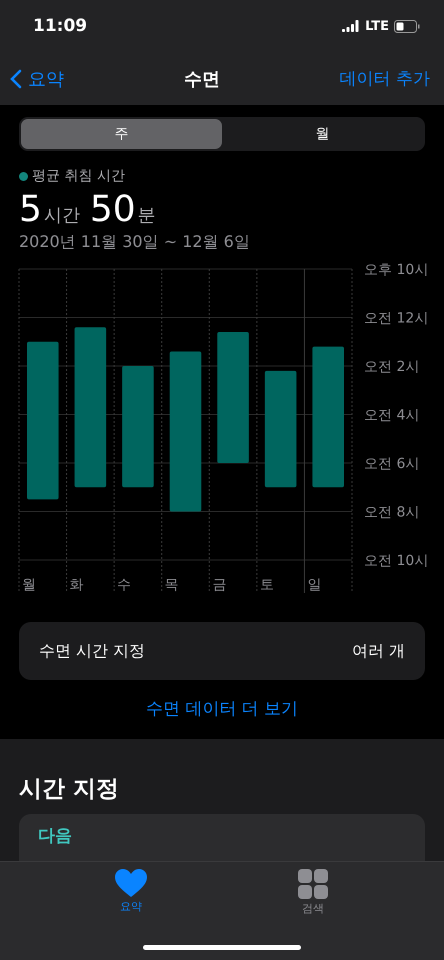 The width and height of the screenshot is (444, 960). Describe the element at coordinates (378, 651) in the screenshot. I see `row-value: 여러 개` at that location.